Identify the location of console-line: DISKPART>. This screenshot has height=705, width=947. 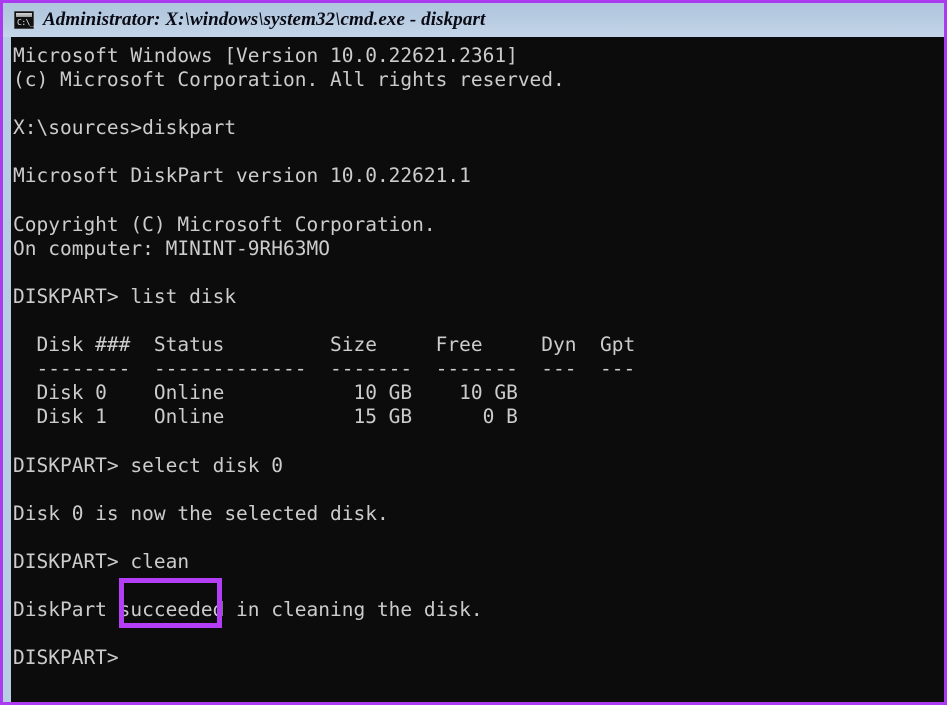
(66, 658).